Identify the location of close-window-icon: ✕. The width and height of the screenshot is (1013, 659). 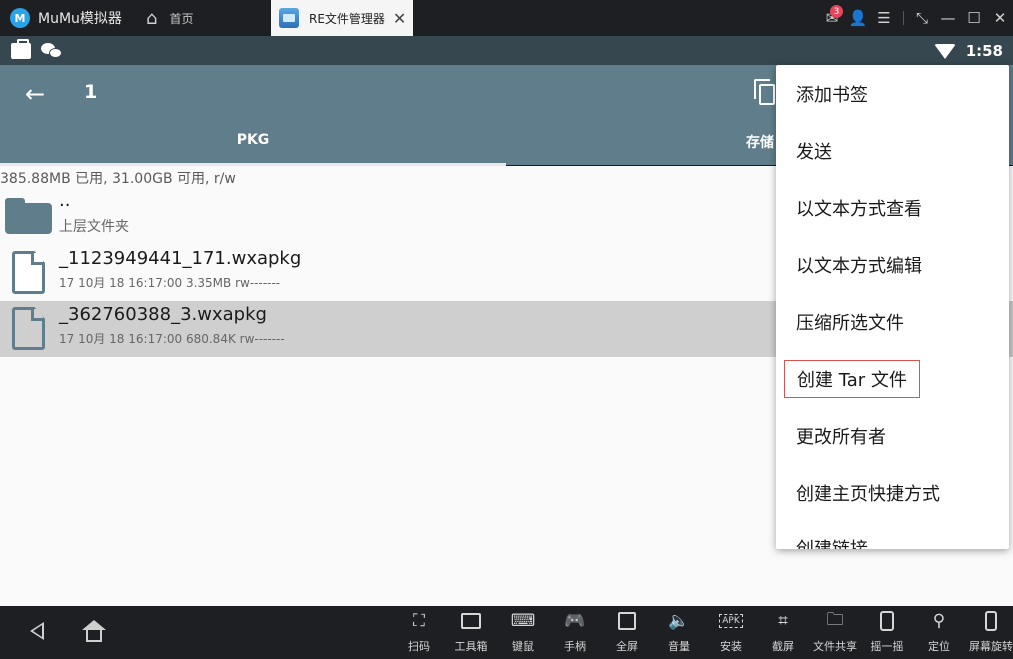
(1000, 18).